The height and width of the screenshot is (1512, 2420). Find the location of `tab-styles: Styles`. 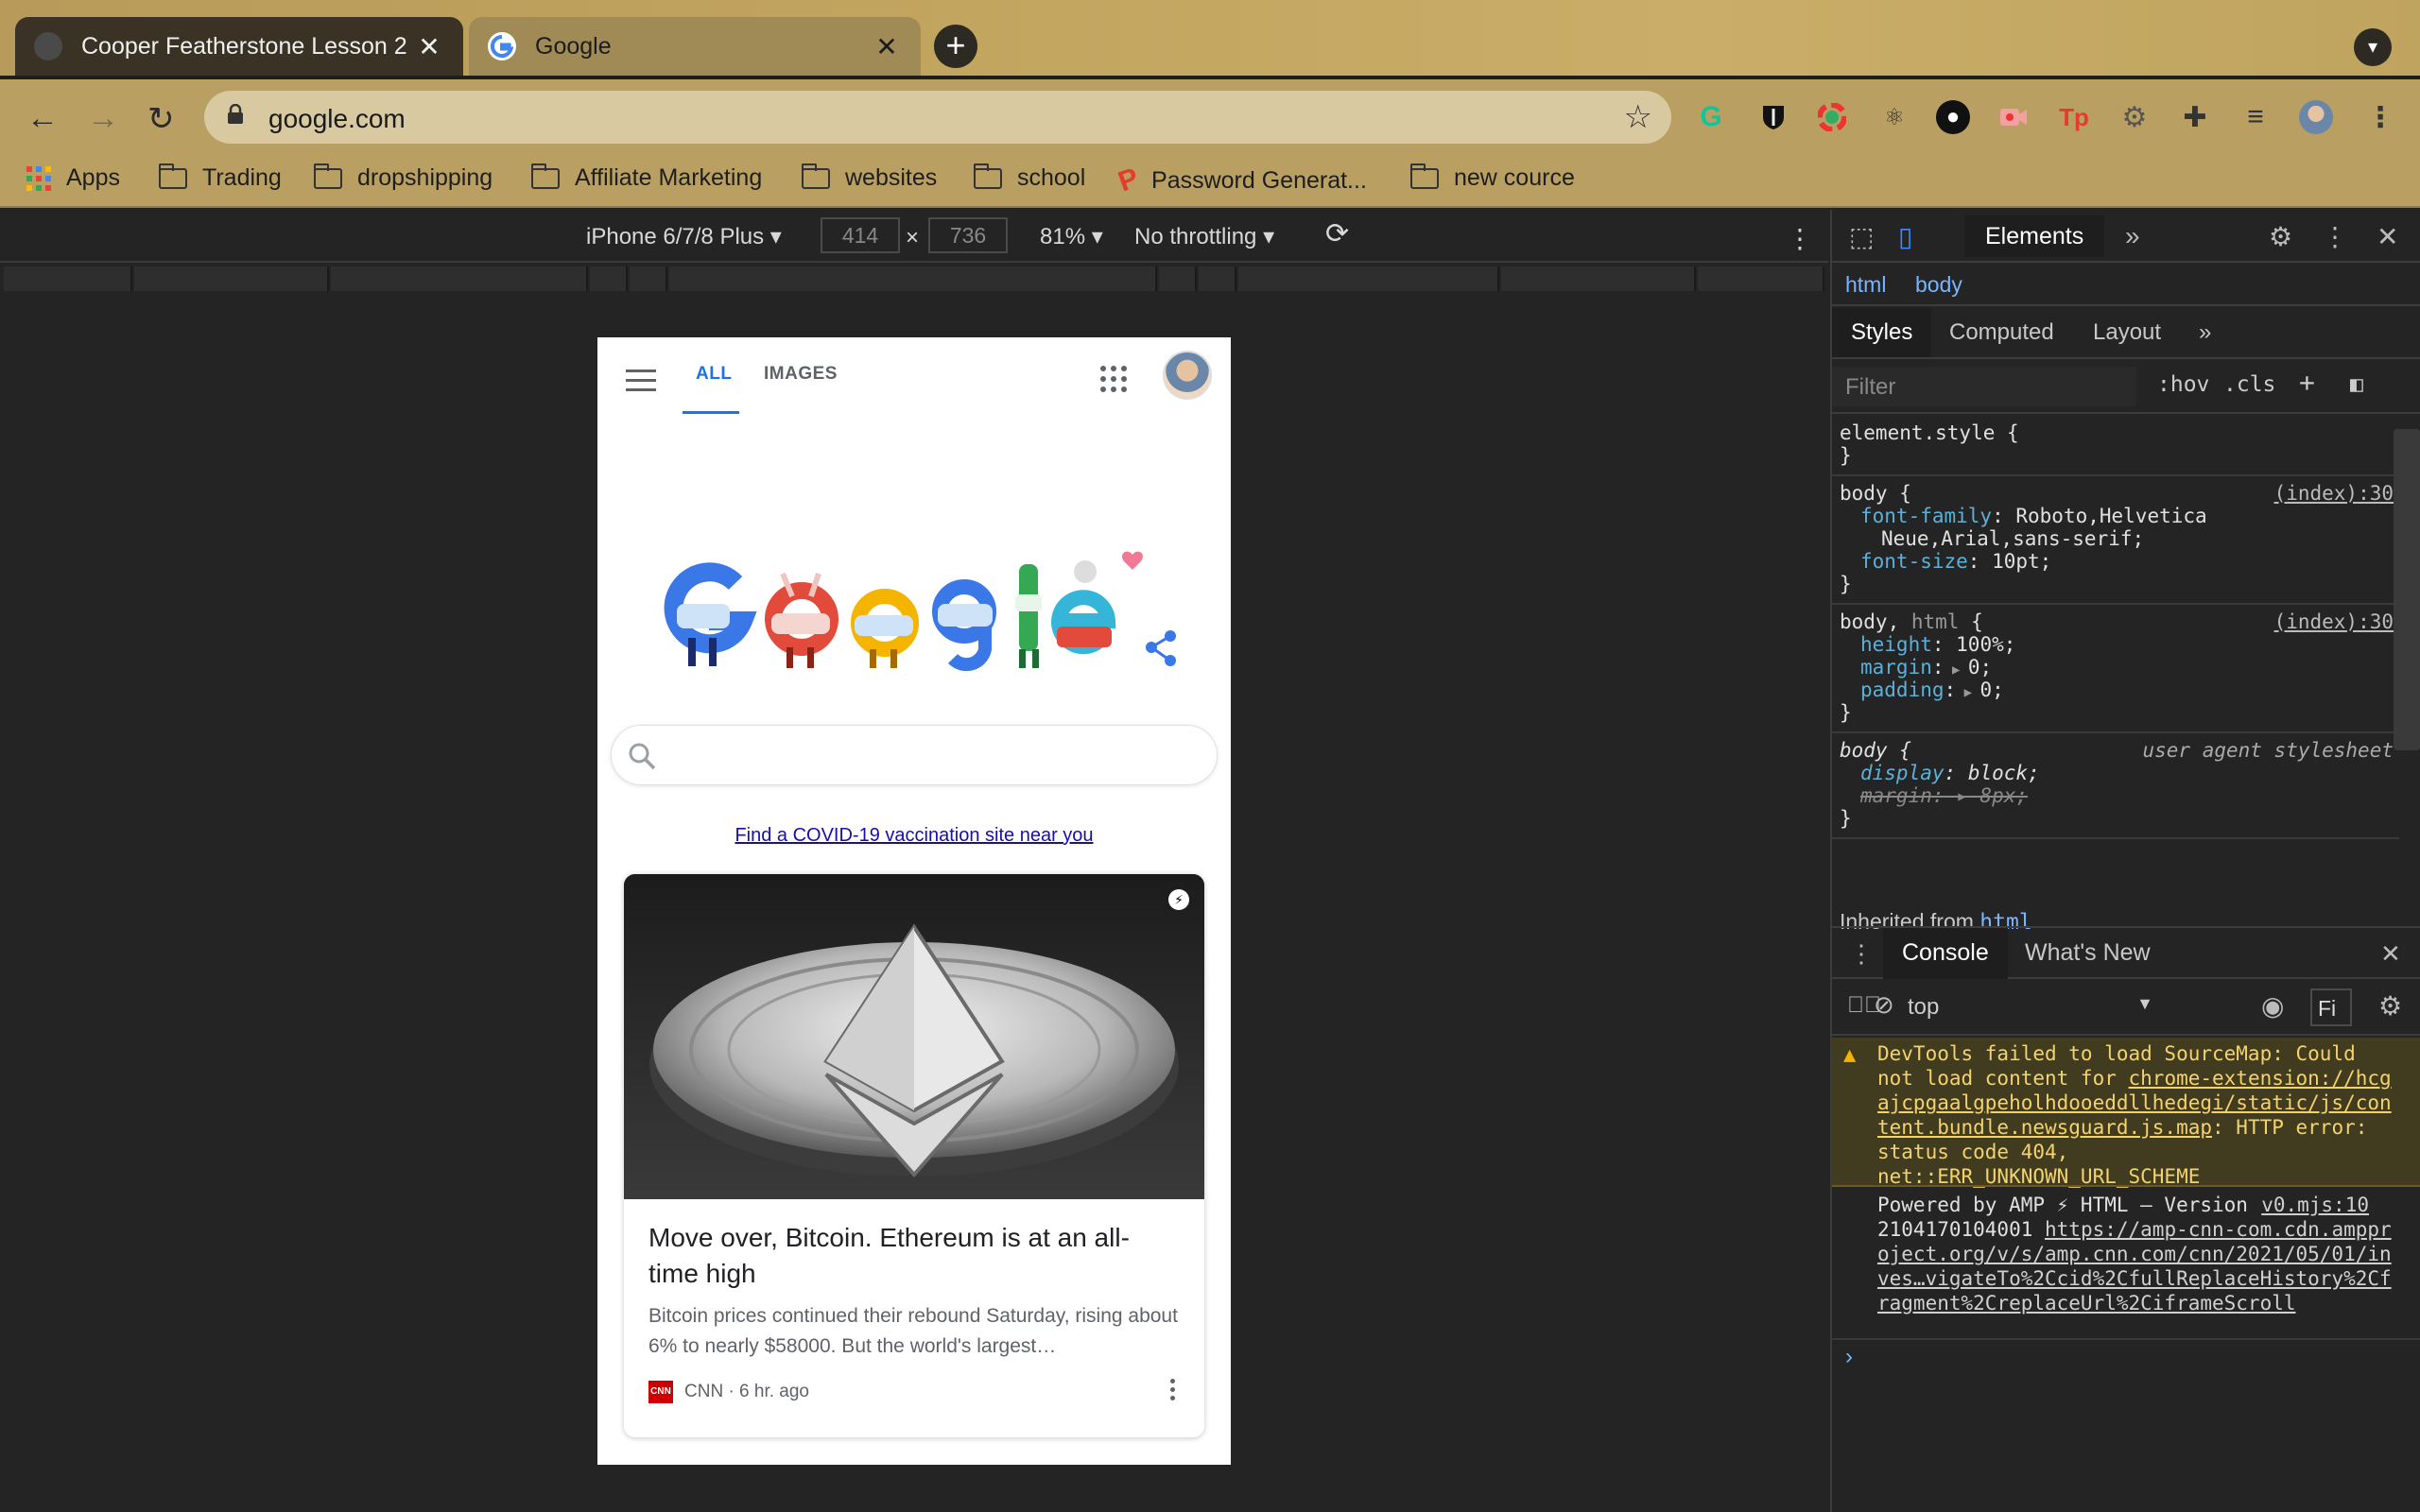

tab-styles: Styles is located at coordinates (1882, 332).